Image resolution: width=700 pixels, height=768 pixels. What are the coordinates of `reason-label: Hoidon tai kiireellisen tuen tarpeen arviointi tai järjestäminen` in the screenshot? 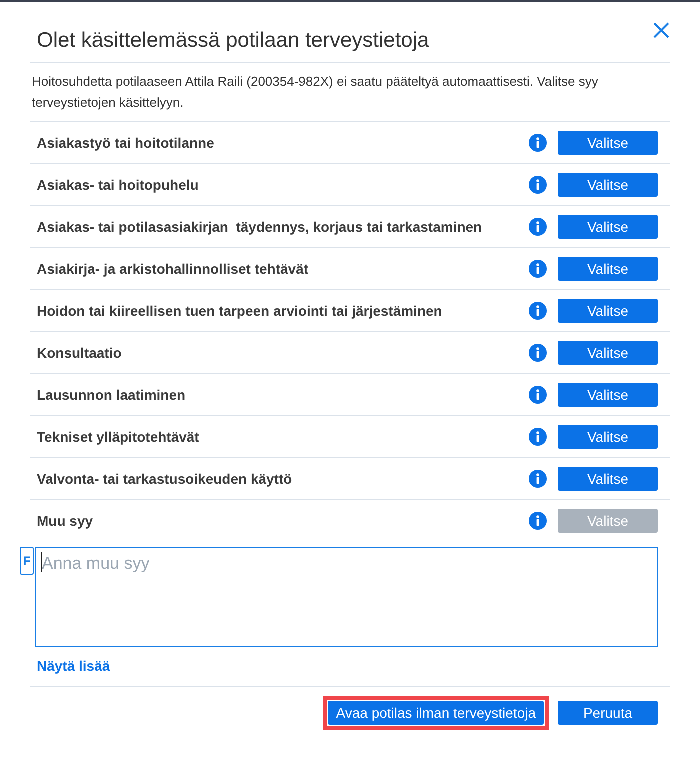 It's located at (240, 310).